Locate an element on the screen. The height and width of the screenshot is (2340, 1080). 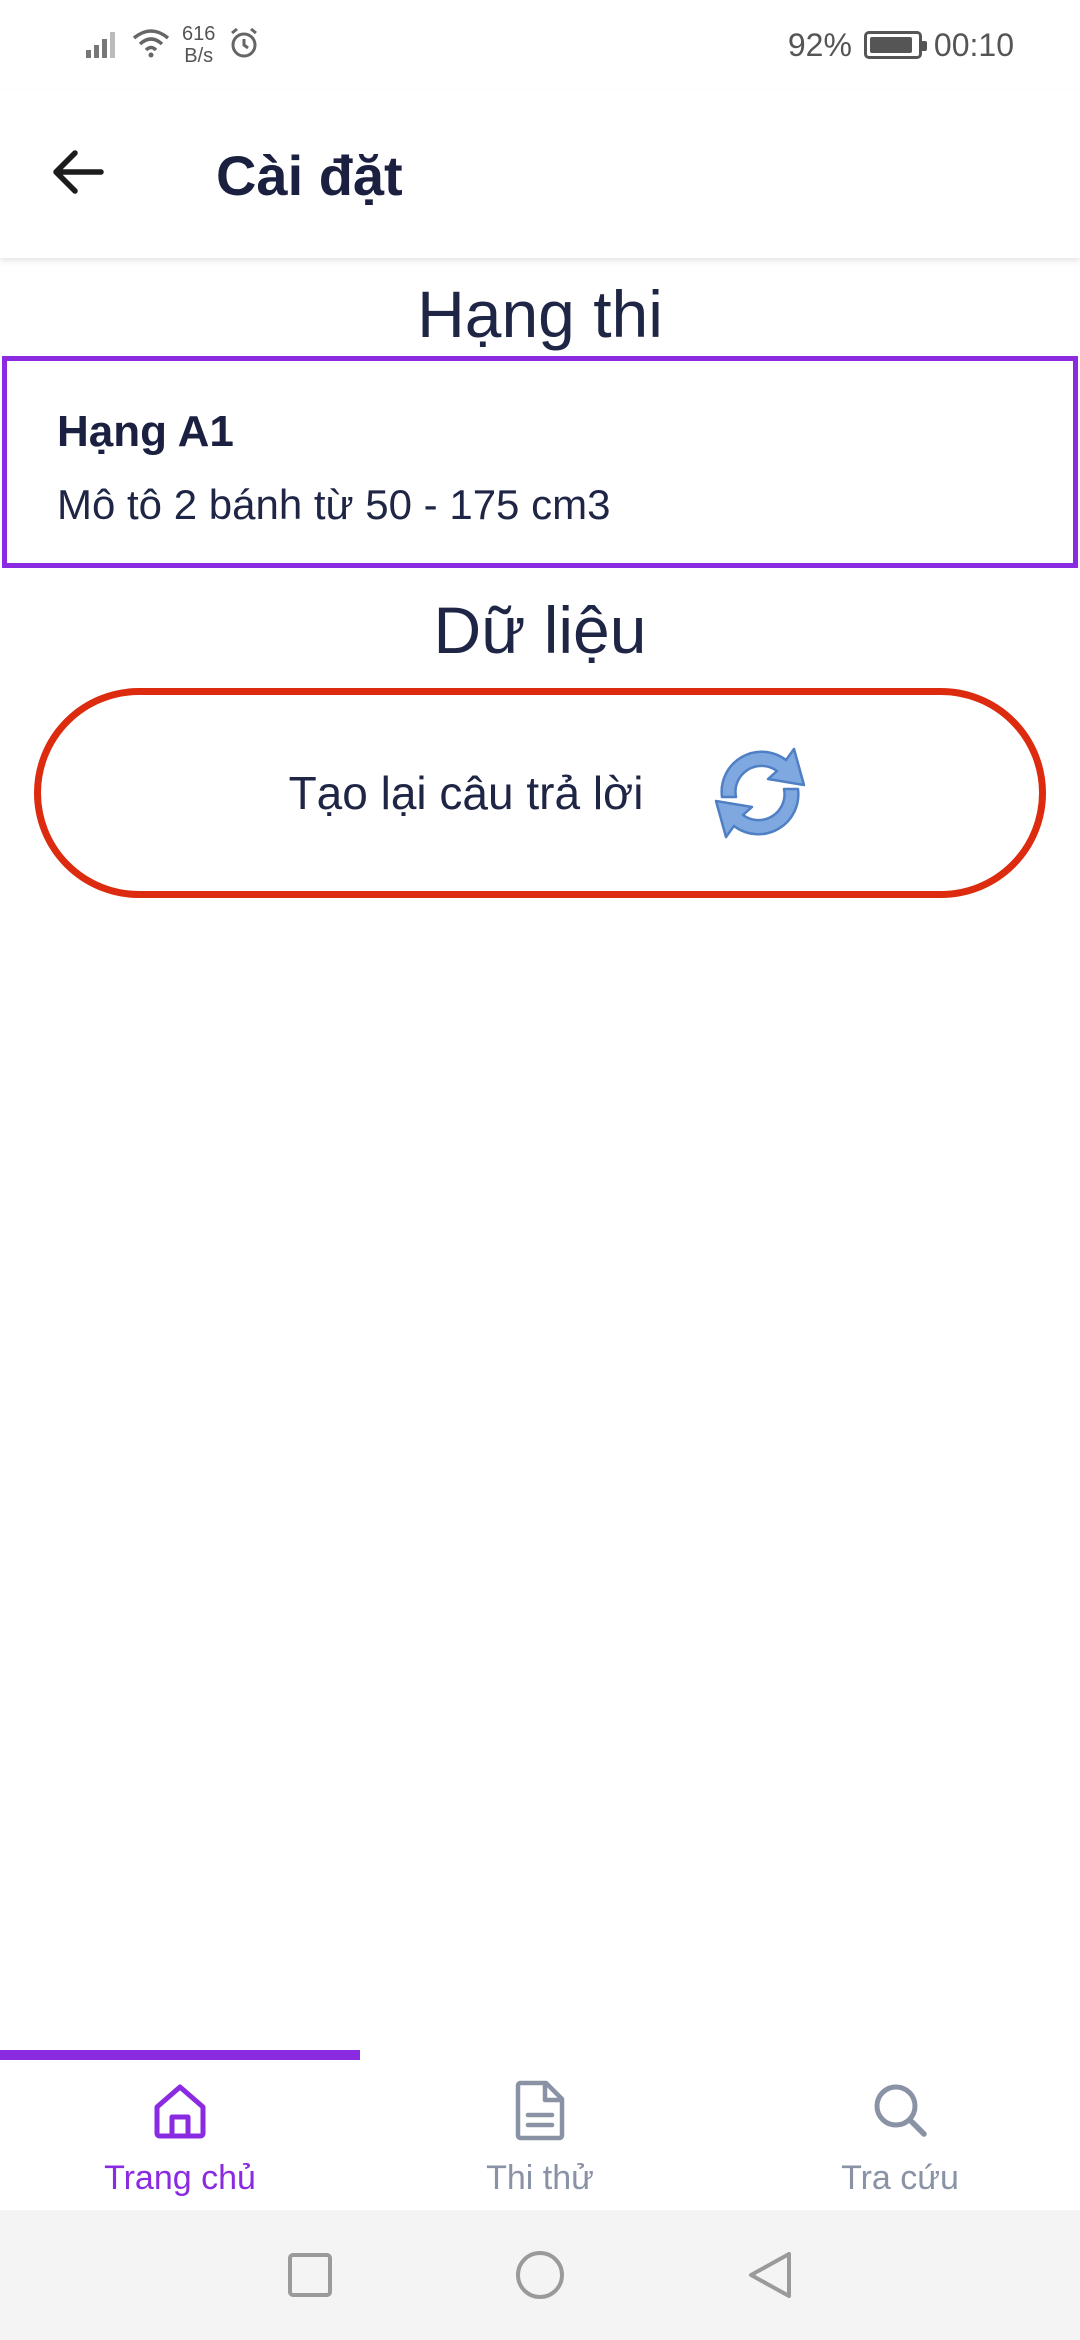
nav-tab-lookup: Tra cứu is located at coordinates (900, 2140).